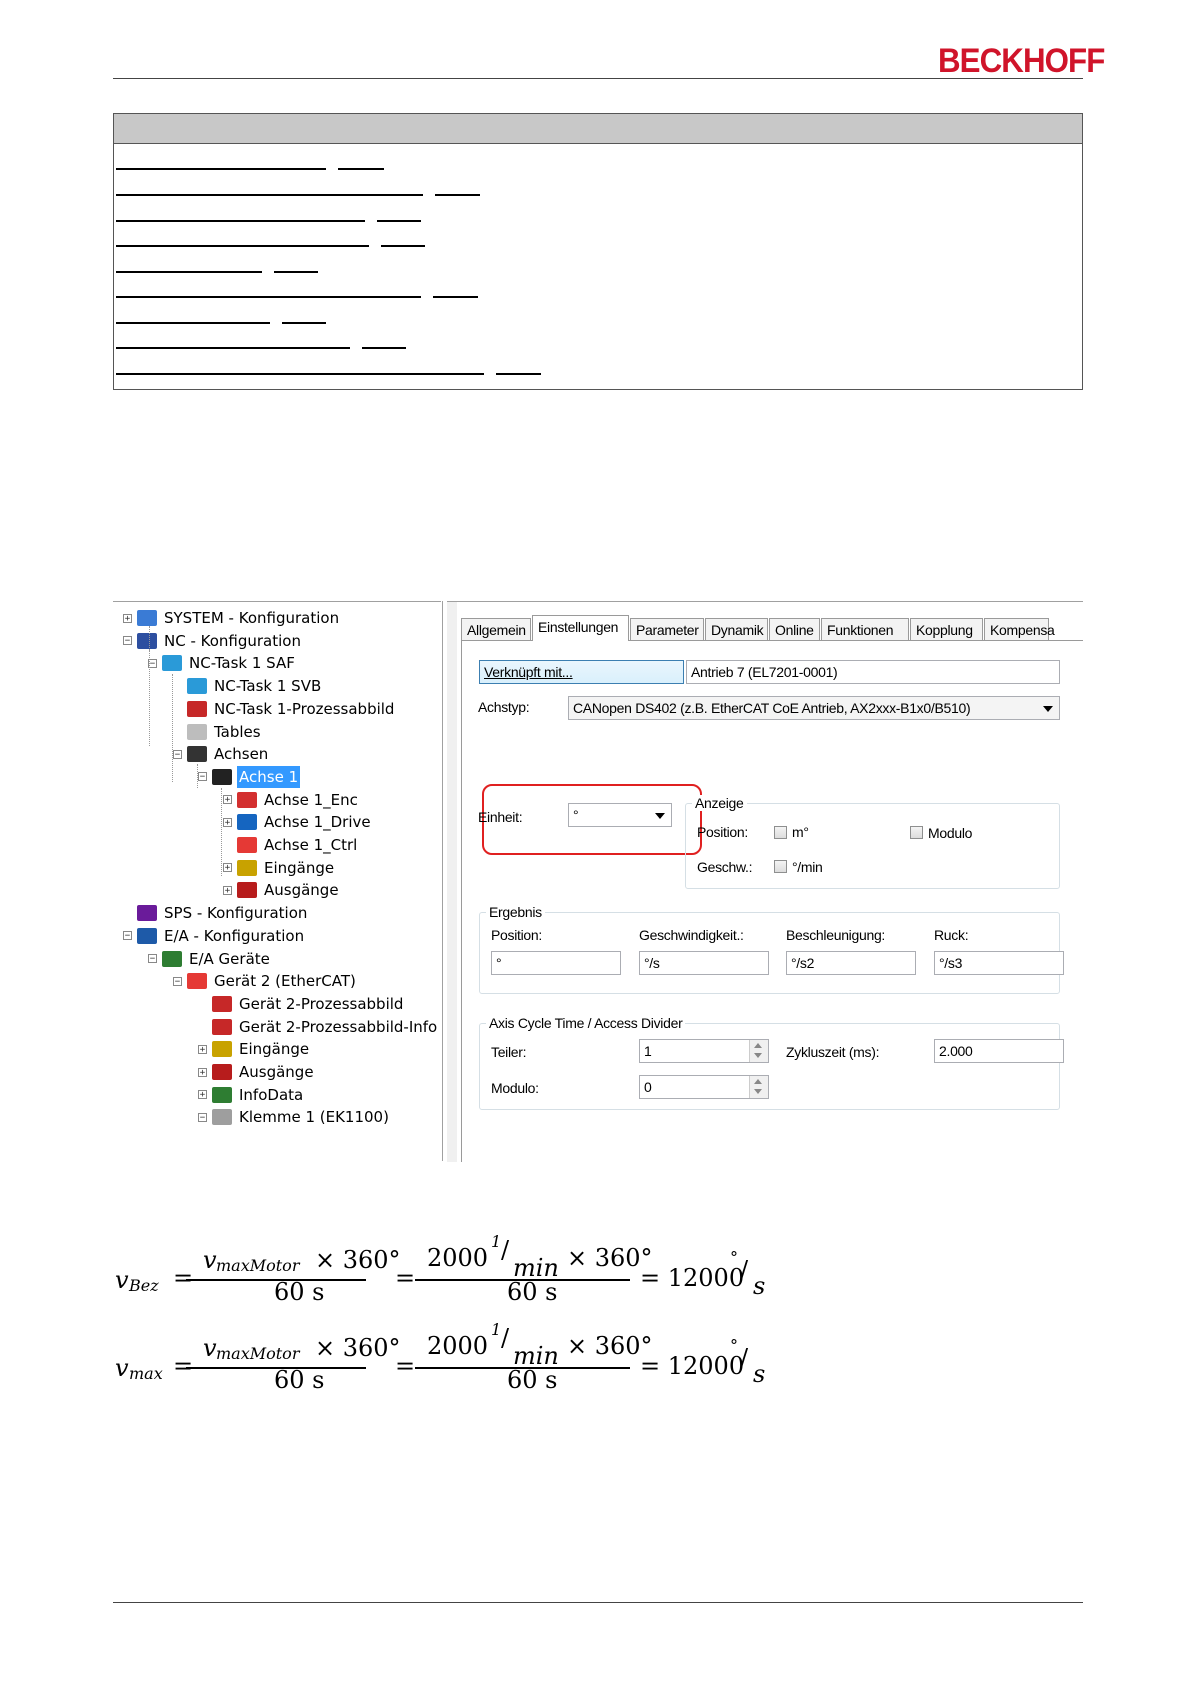 Image resolution: width=1191 pixels, height=1684 pixels. Describe the element at coordinates (294, 1117) in the screenshot. I see `tree-node: − Klemme 1 (EK1100)` at that location.